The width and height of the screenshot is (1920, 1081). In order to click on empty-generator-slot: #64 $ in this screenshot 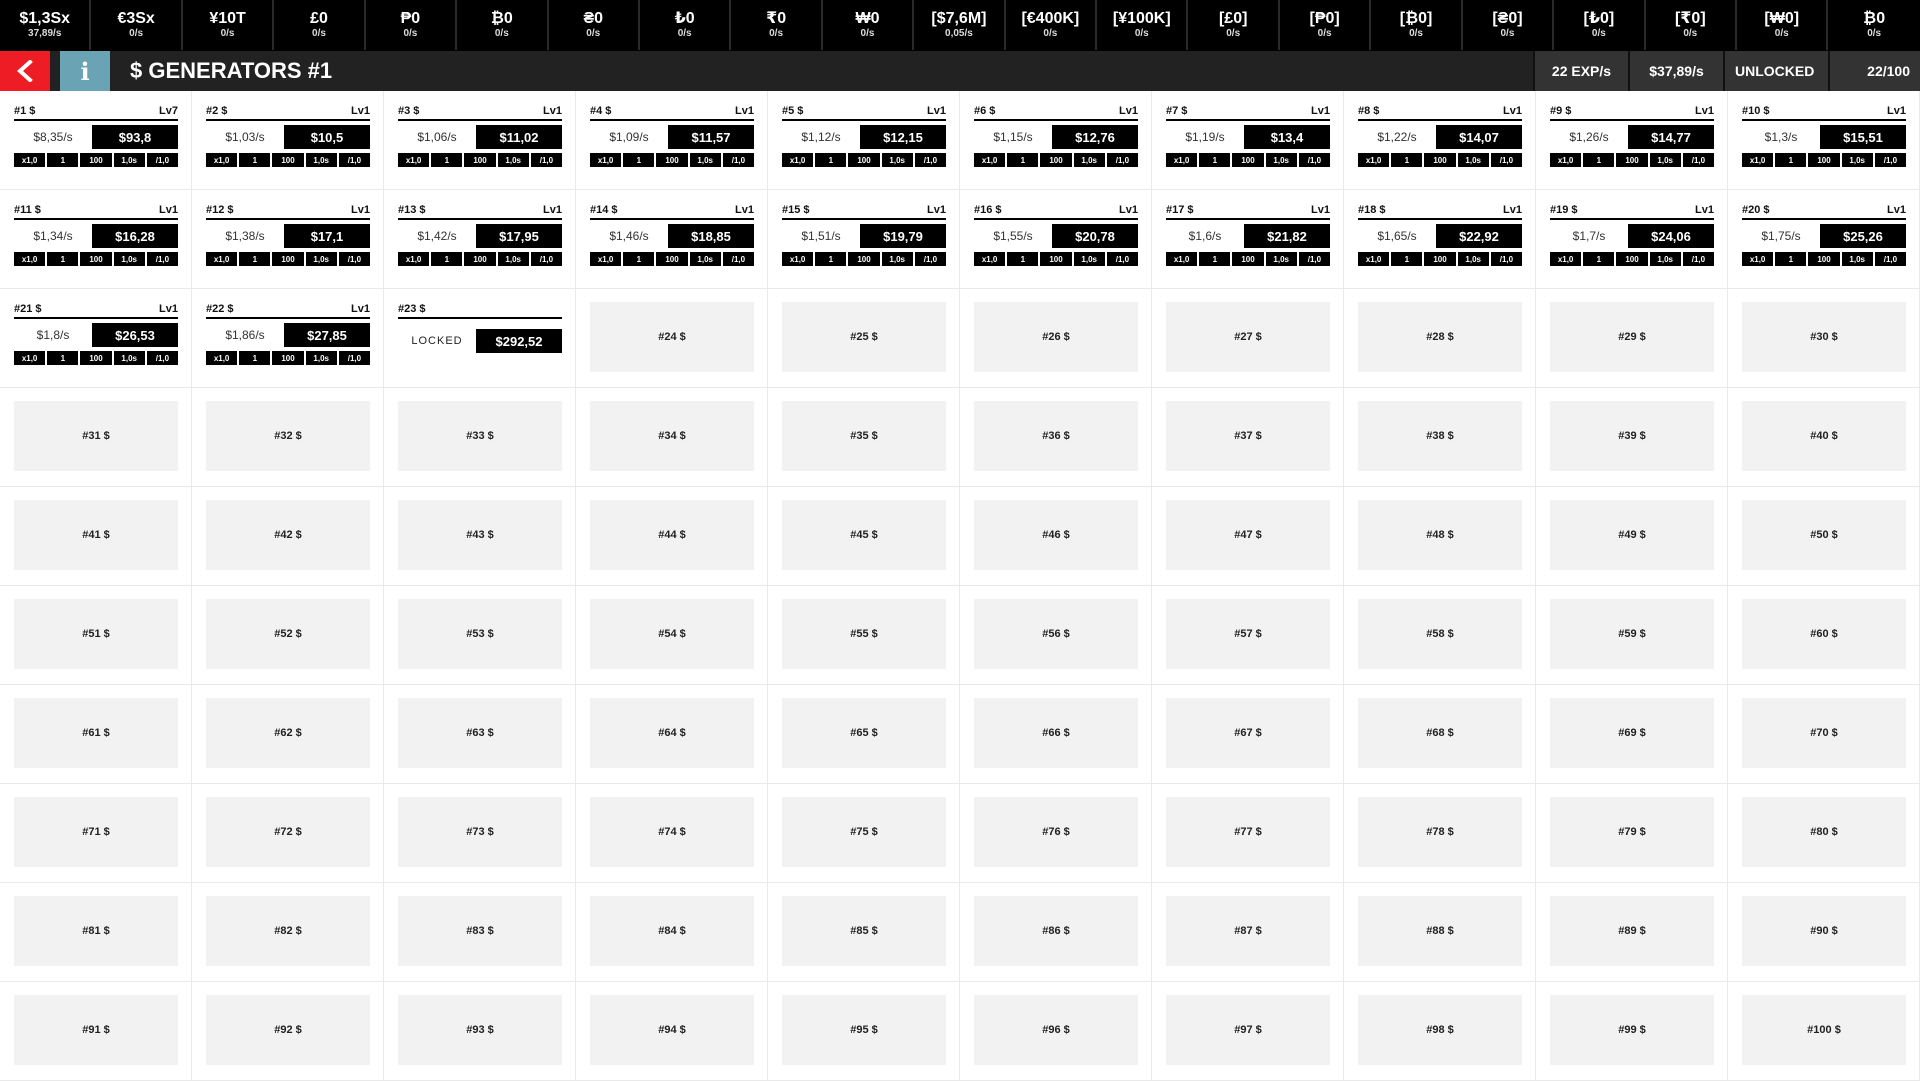, I will do `click(672, 733)`.